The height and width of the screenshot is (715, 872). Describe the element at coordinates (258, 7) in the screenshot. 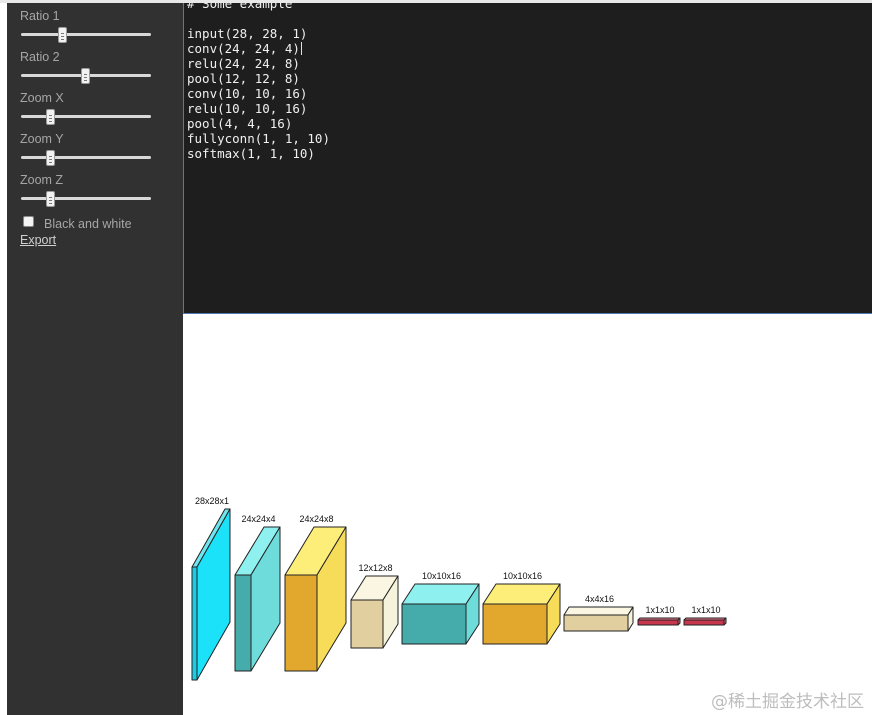

I see `code-line: # Some example` at that location.